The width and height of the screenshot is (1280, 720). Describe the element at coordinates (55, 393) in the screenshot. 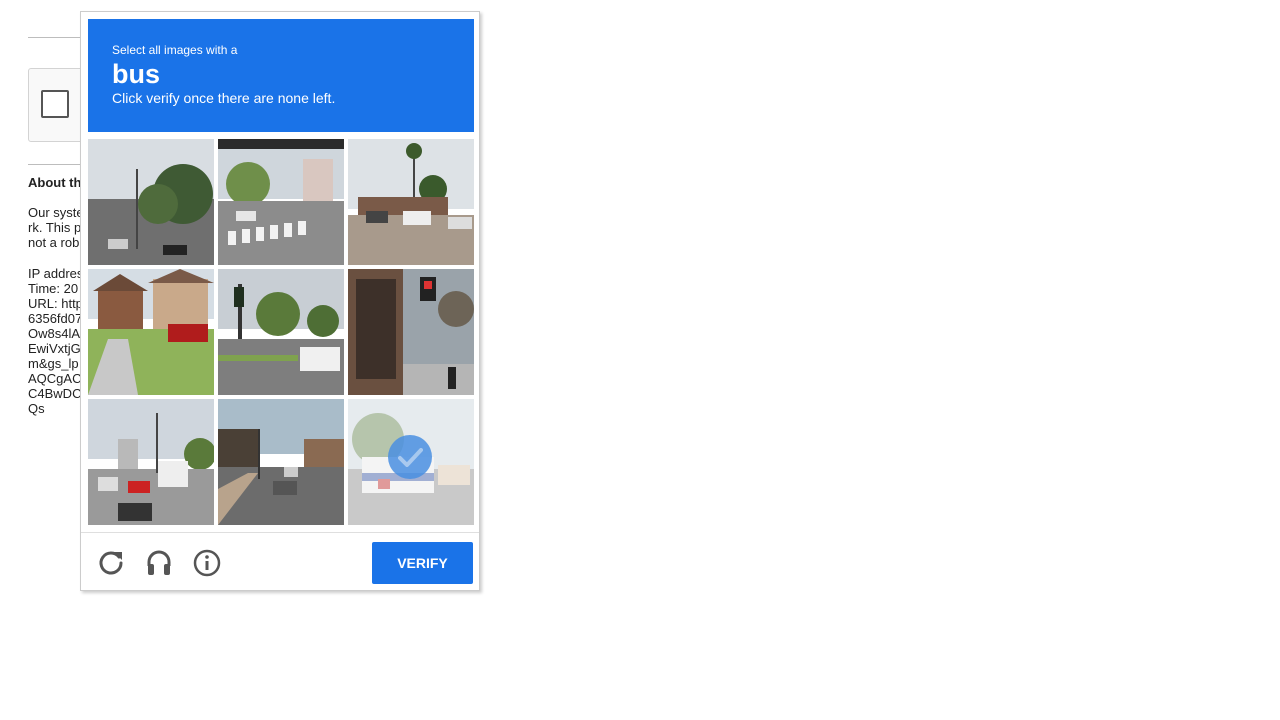

I see `meta-line: C4BwDC` at that location.